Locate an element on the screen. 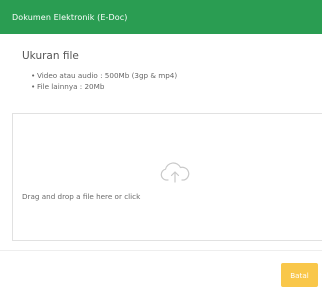 This screenshot has width=322, height=293. file-rule-other: File lainnya : 20Mb is located at coordinates (71, 86).